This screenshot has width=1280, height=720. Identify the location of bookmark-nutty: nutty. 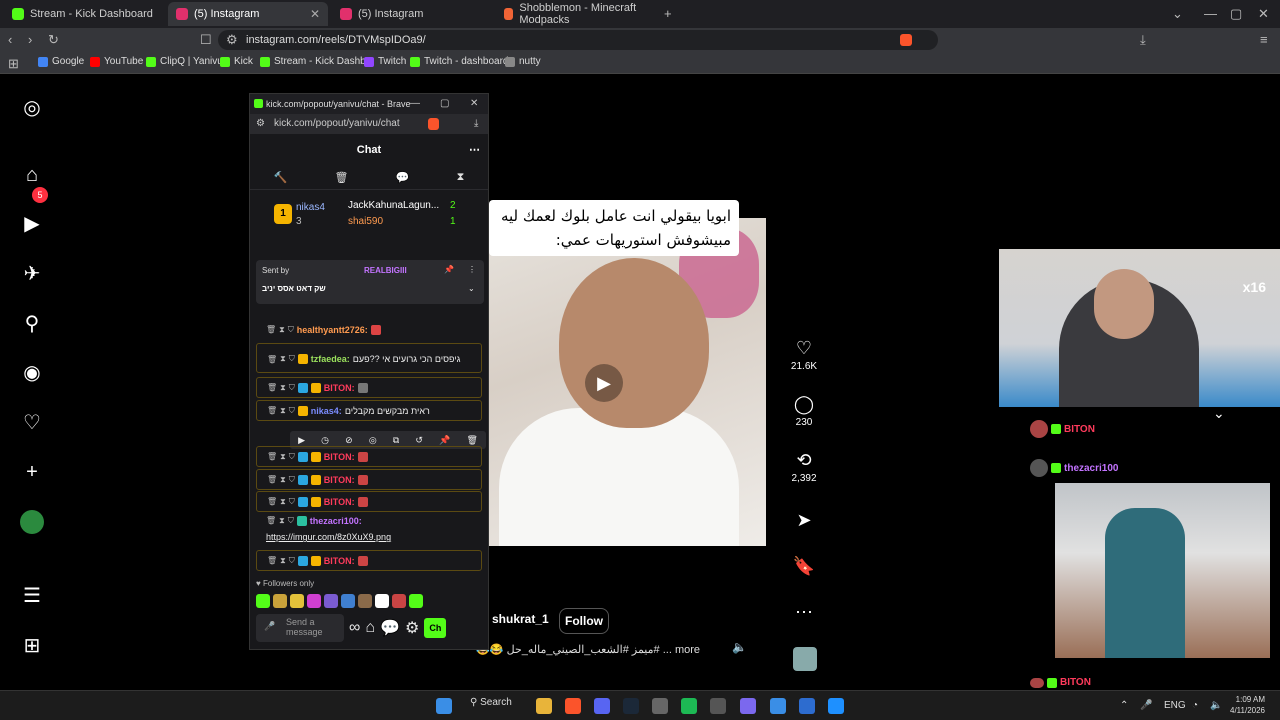
(523, 61).